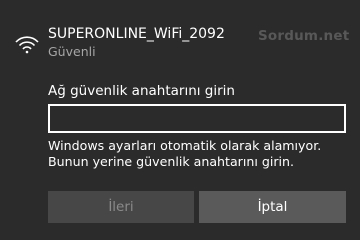 The width and height of the screenshot is (360, 240). I want to click on wifi-secured-icon, so click(27, 43).